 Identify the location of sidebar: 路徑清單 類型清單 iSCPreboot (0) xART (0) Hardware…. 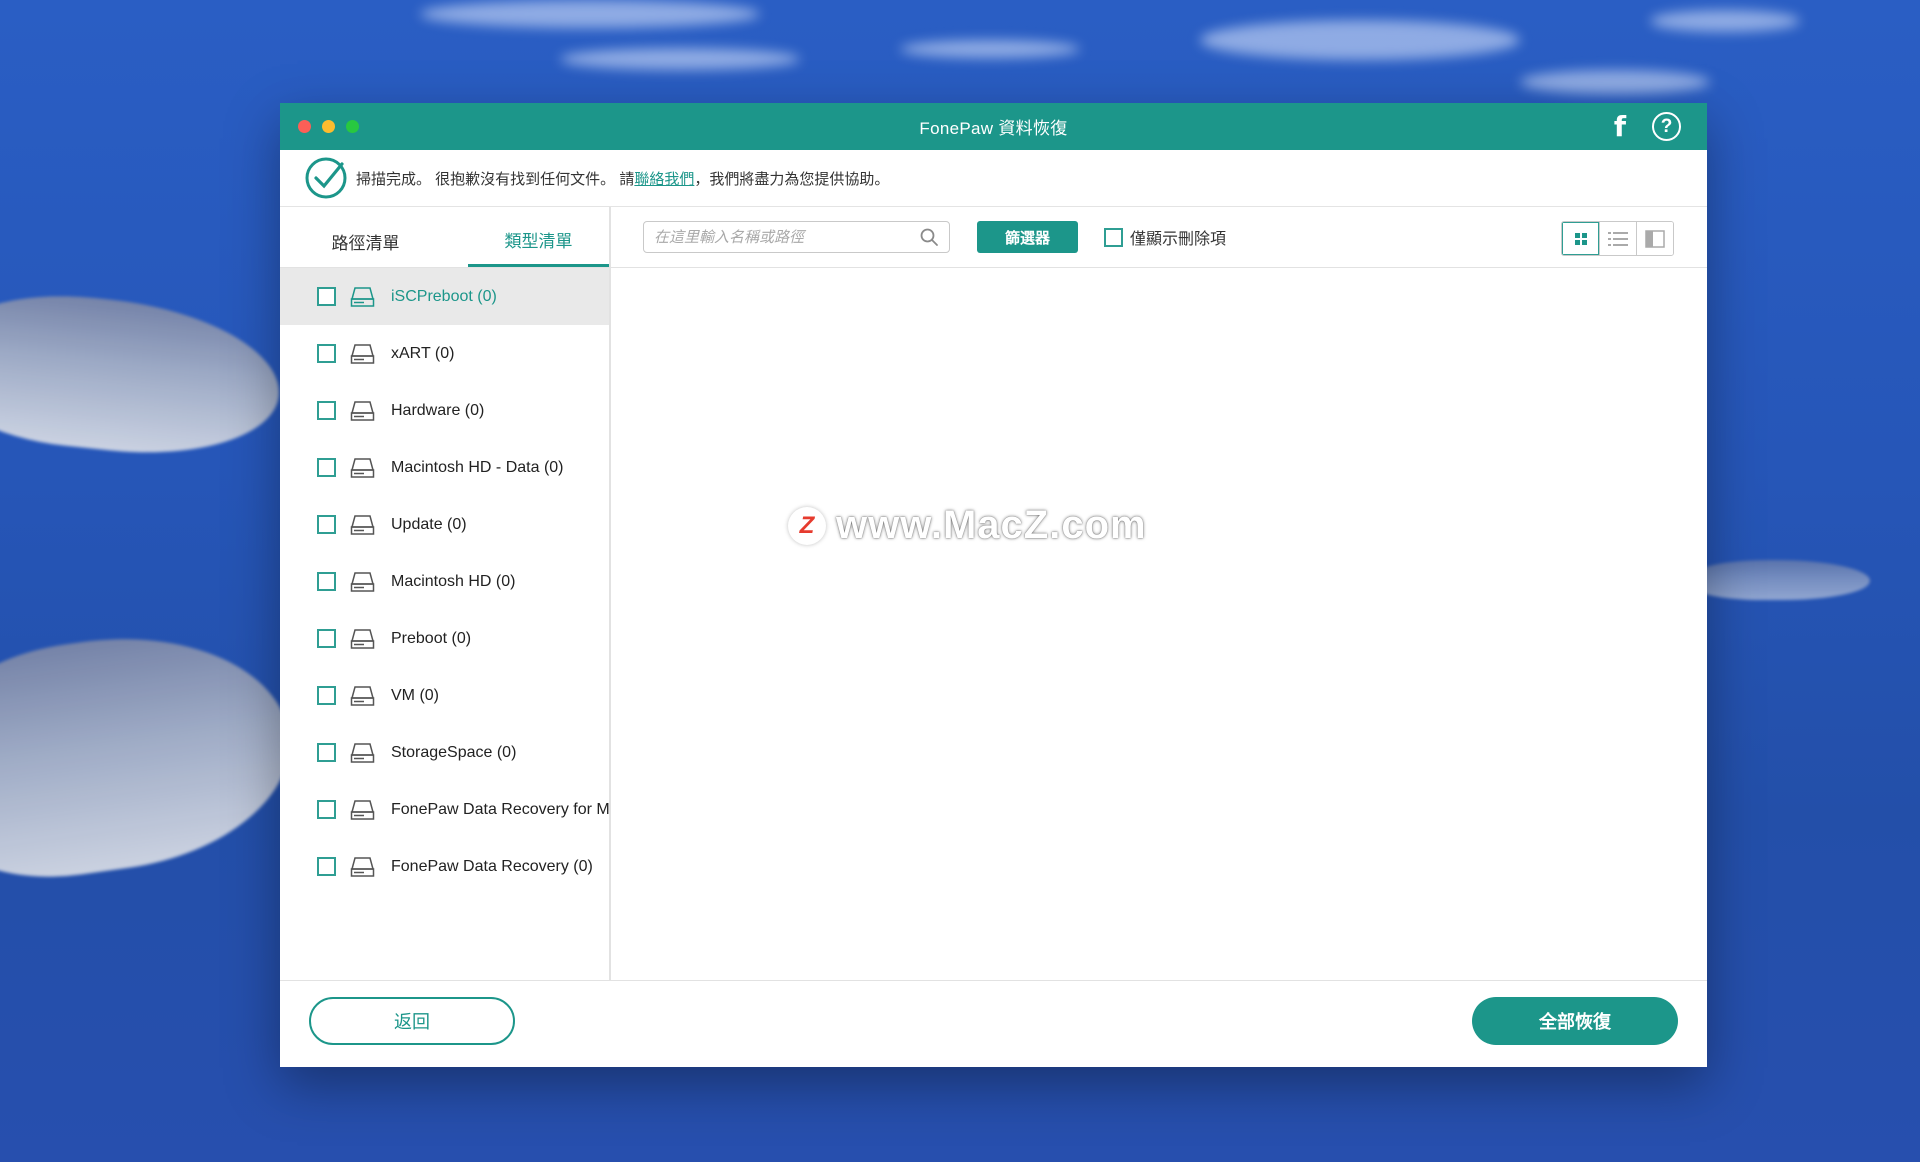
(445, 593).